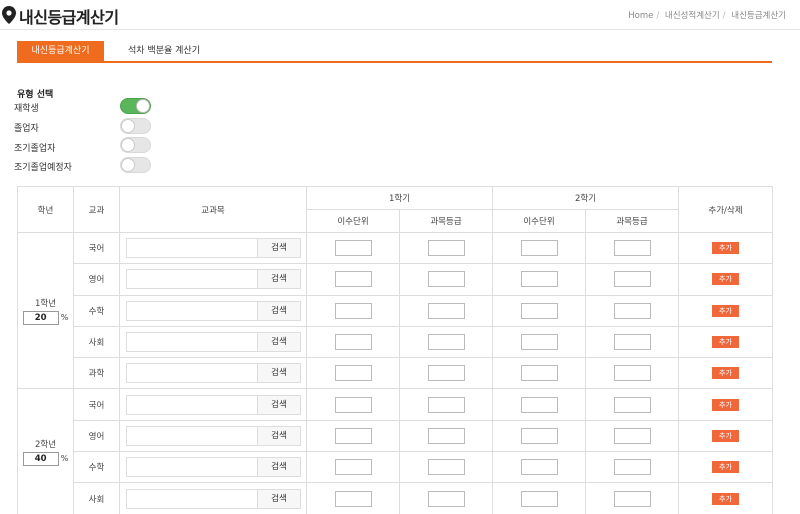 This screenshot has width=800, height=514. I want to click on toggle-early-graduate, so click(135, 145).